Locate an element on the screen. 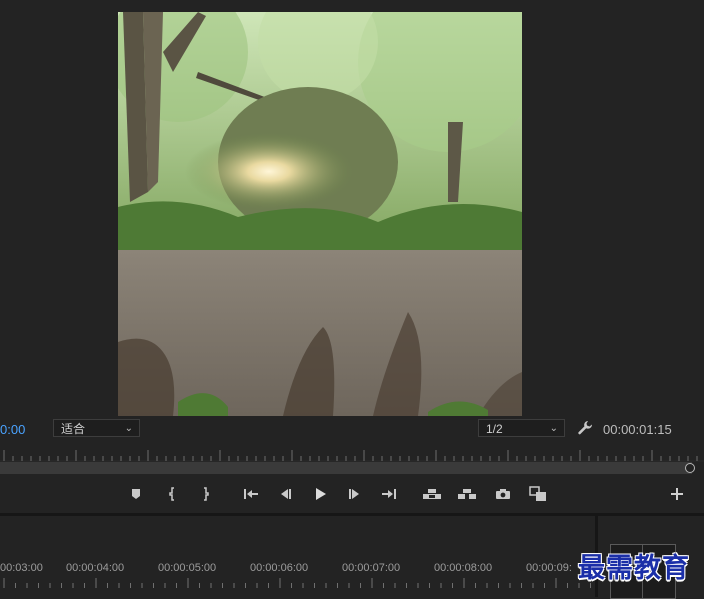 This screenshot has width=704, height=599. timeline-ruler is located at coordinates (297, 584).